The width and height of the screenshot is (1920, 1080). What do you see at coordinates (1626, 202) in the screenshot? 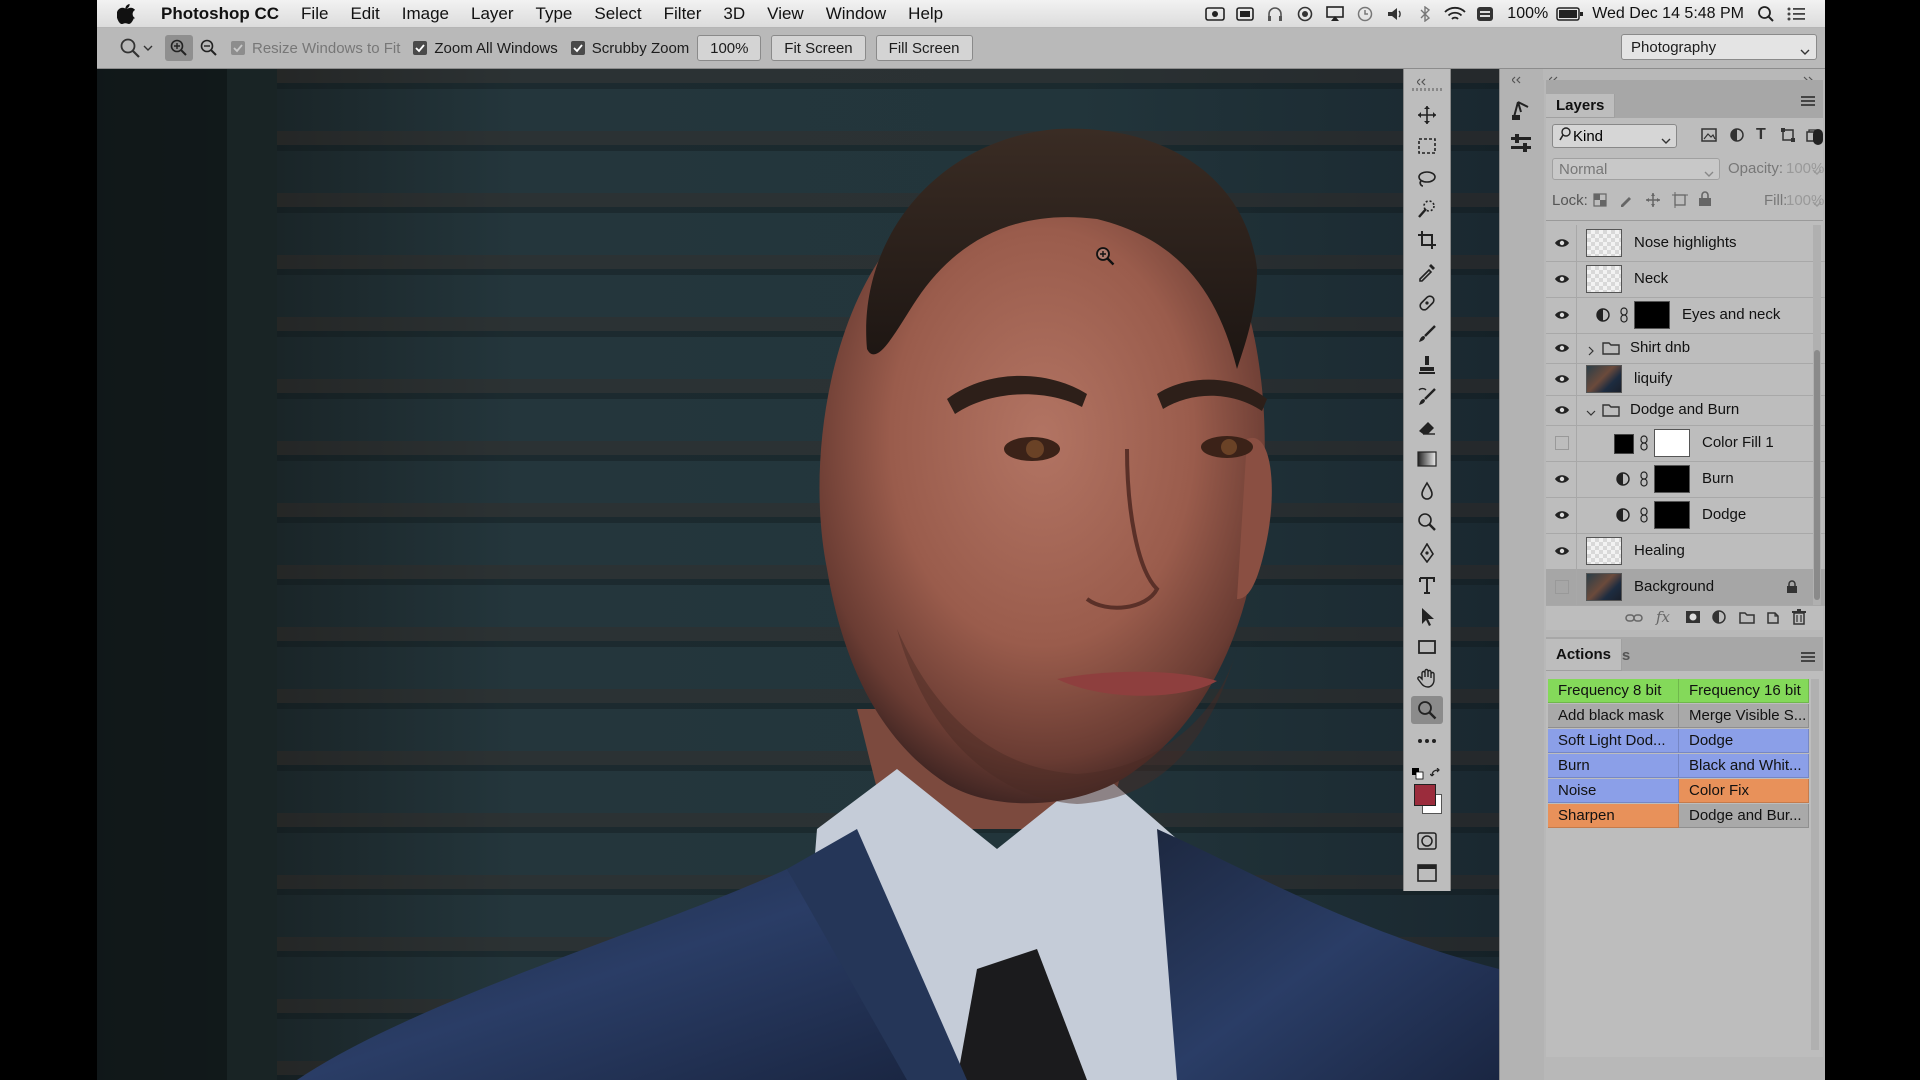
I see `lock-image-icon` at bounding box center [1626, 202].